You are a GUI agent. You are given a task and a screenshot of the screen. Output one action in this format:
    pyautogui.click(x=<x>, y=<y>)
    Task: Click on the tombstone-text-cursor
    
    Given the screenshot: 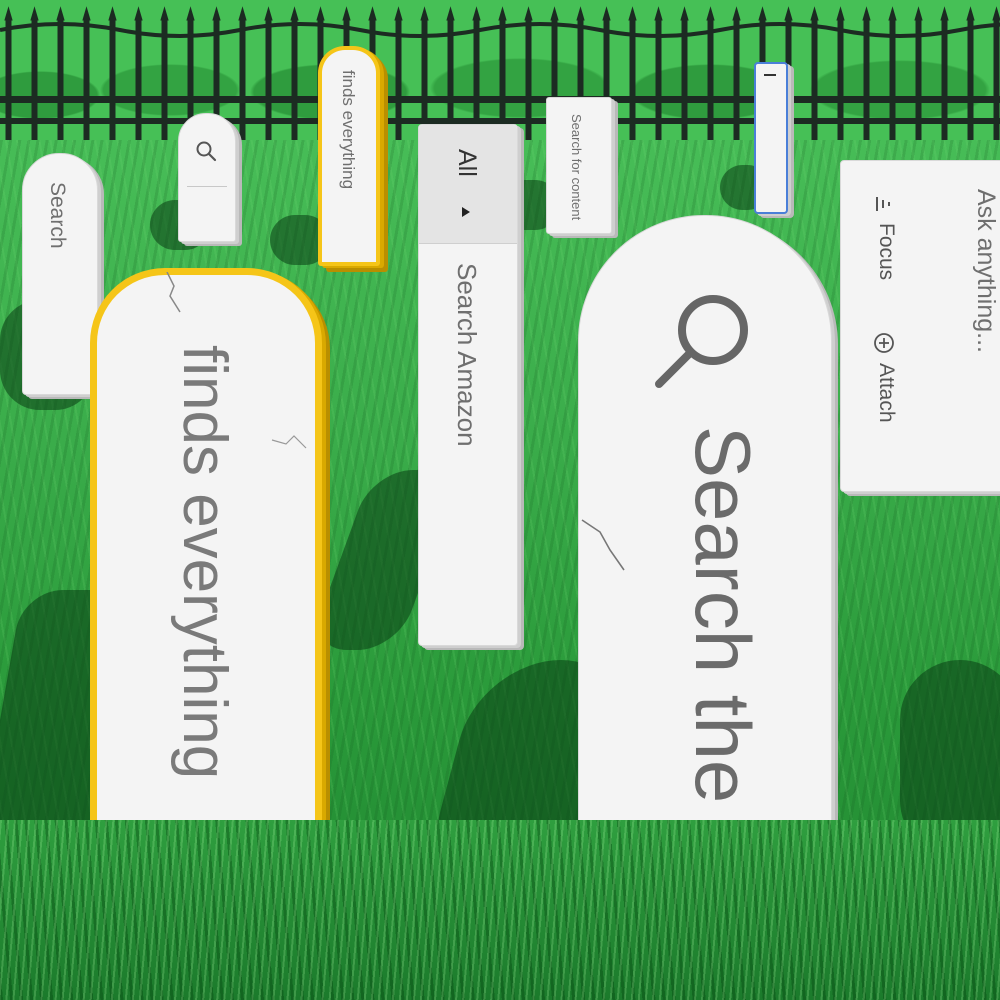 What is the action you would take?
    pyautogui.click(x=771, y=138)
    